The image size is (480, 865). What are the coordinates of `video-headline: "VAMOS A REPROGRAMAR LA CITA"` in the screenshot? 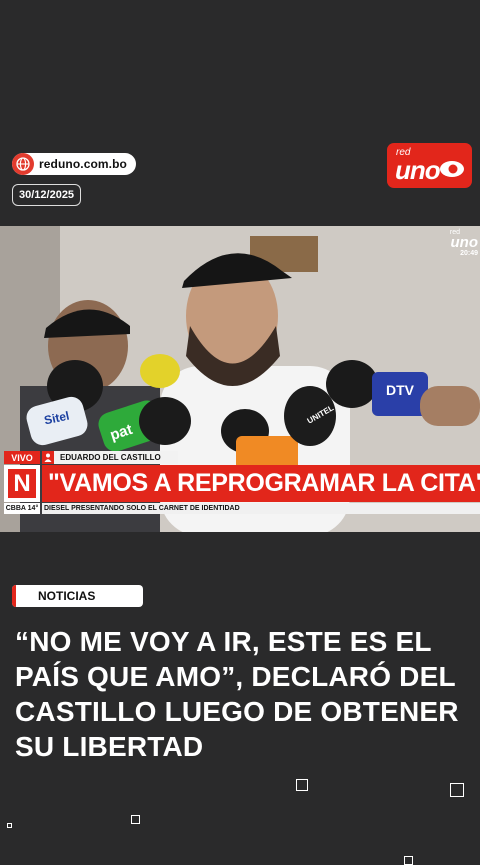 It's located at (264, 483).